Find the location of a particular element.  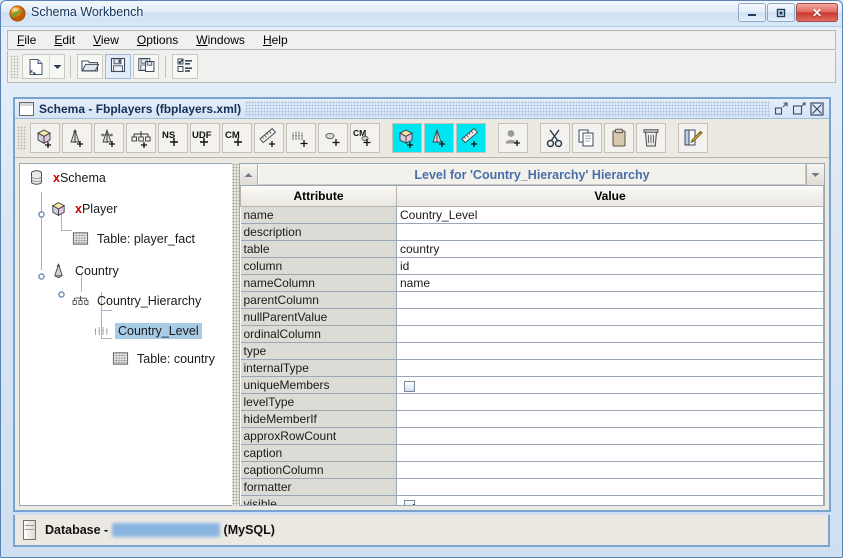

cut-button is located at coordinates (555, 138).